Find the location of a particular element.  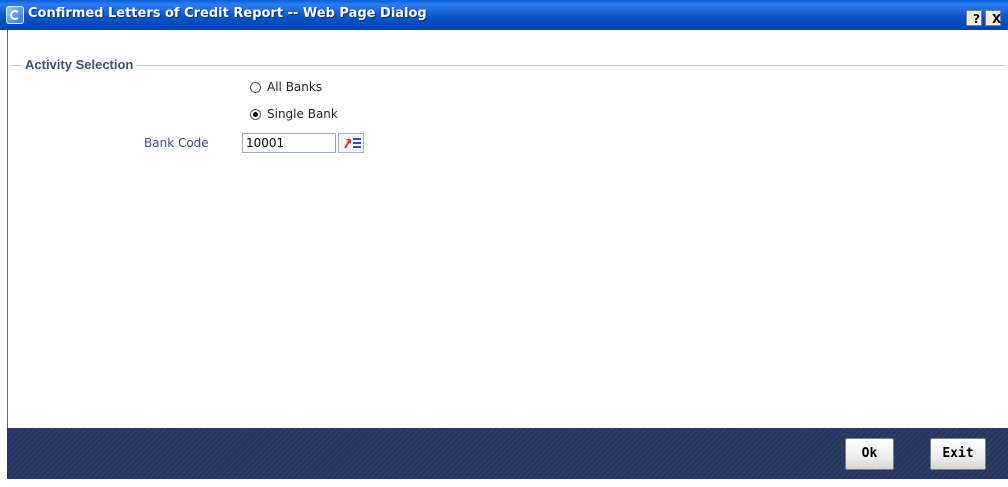

ie-icon is located at coordinates (15, 15).